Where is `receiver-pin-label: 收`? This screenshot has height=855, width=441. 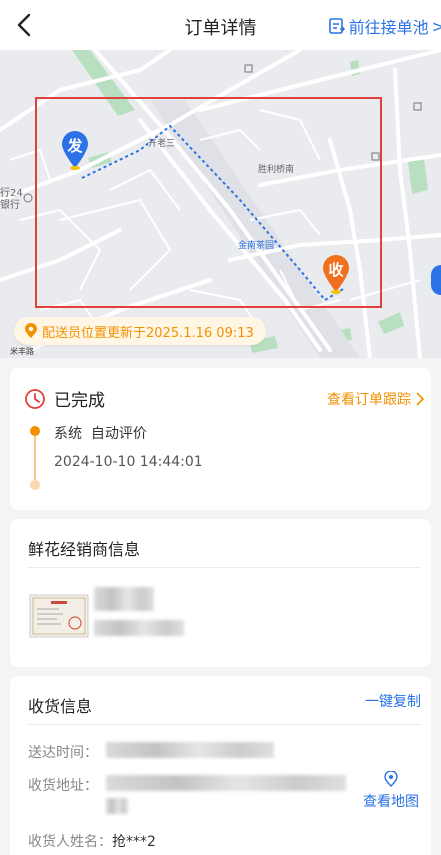
receiver-pin-label: 收 is located at coordinates (336, 270).